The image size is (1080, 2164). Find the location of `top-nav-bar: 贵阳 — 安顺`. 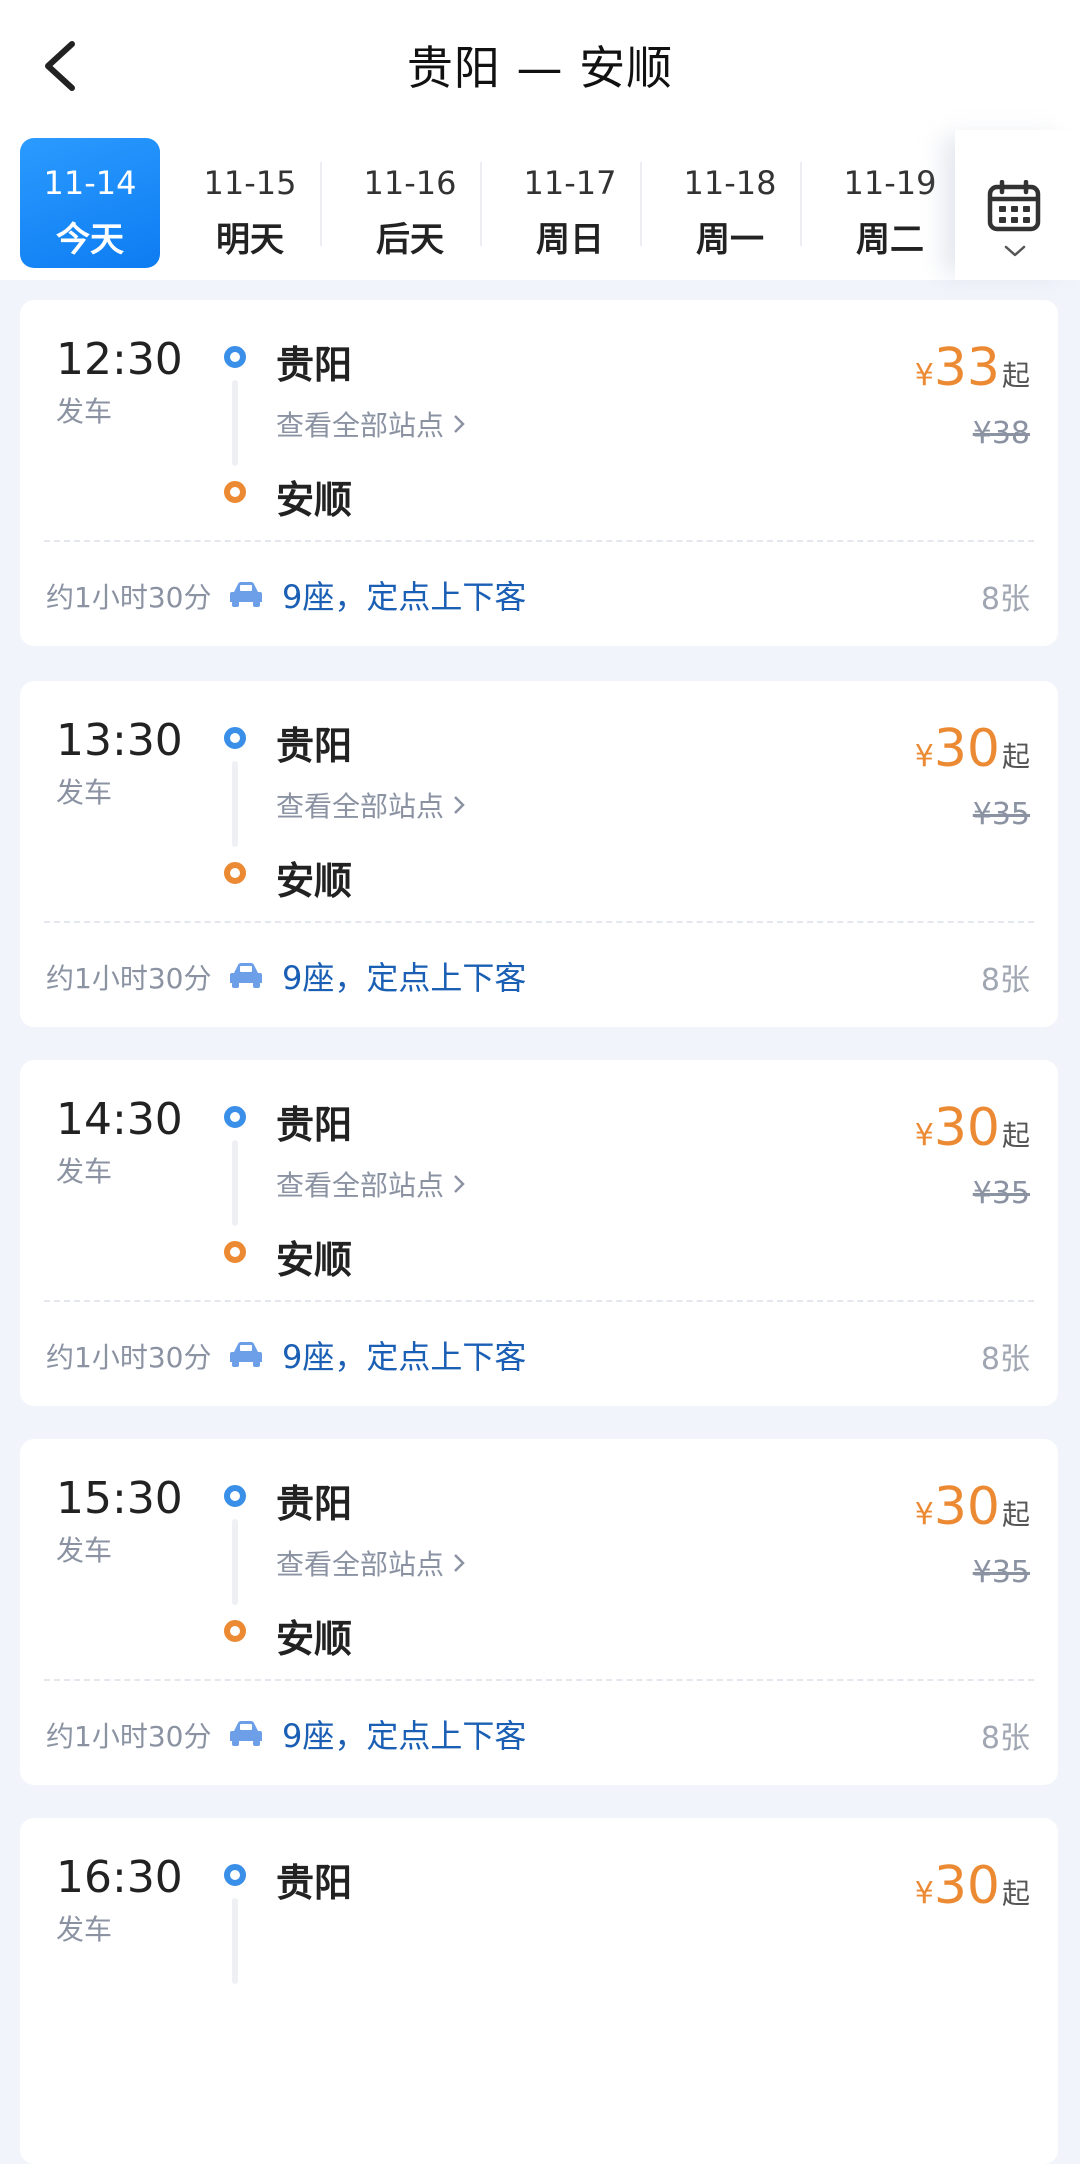

top-nav-bar: 贵阳 — 安顺 is located at coordinates (540, 65).